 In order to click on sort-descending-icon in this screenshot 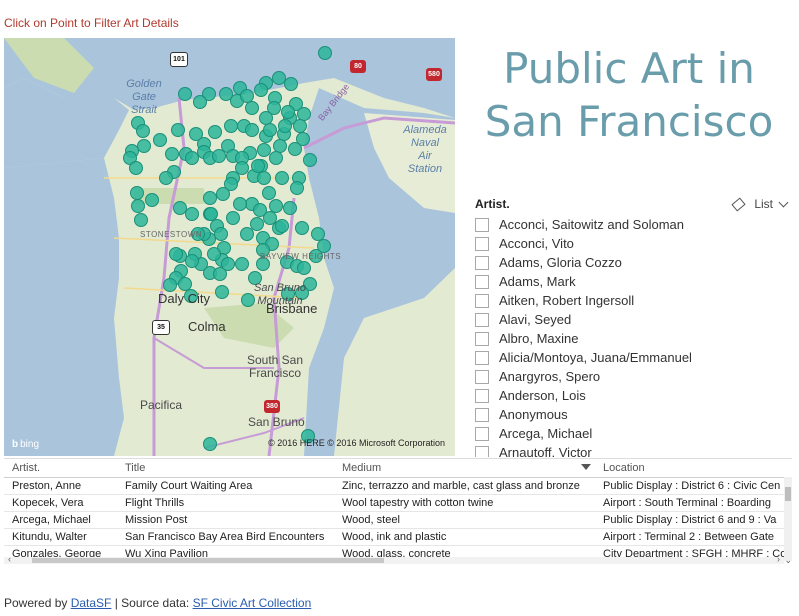, I will do `click(586, 467)`.